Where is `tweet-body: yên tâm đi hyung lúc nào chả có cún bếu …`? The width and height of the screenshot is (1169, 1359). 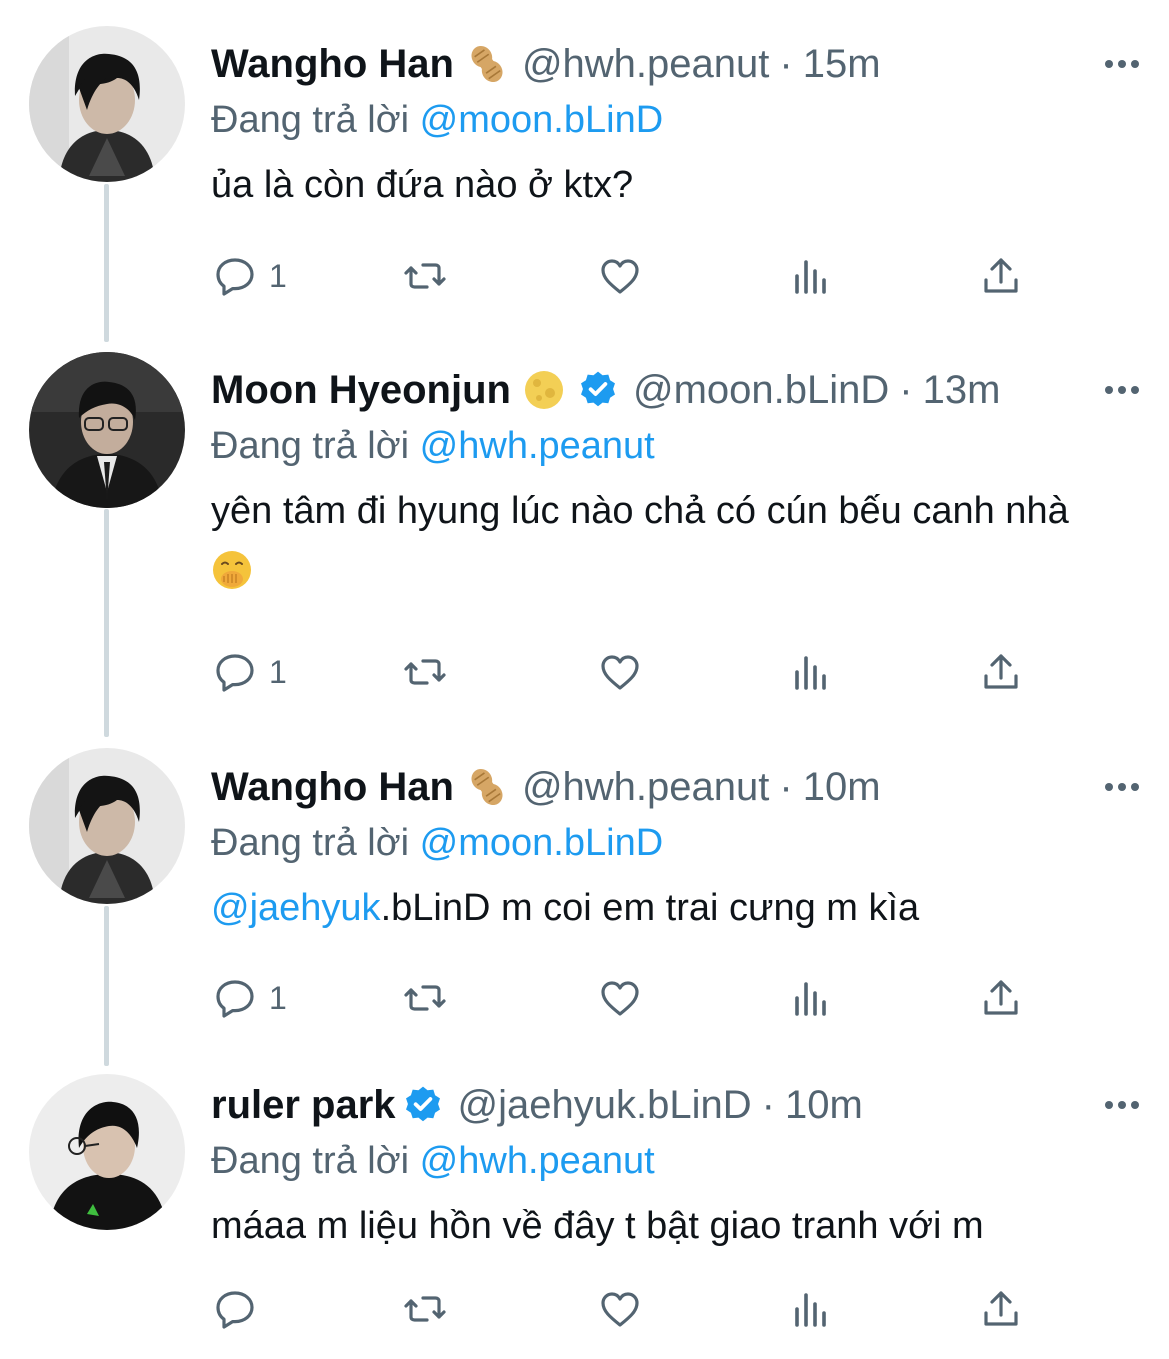
tweet-body: yên tâm đi hyung lúc nào chả có cún bếu … is located at coordinates (640, 511).